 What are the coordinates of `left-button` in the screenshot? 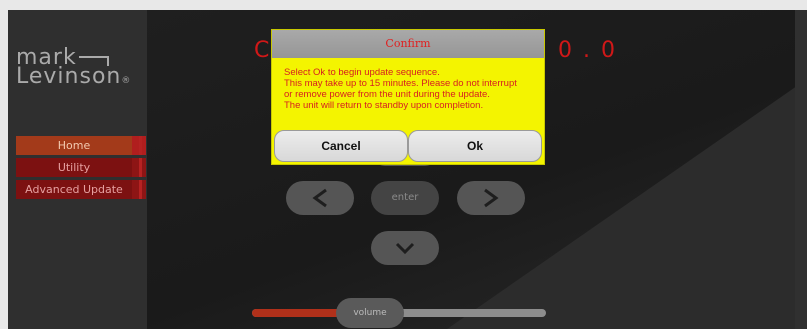 It's located at (320, 198).